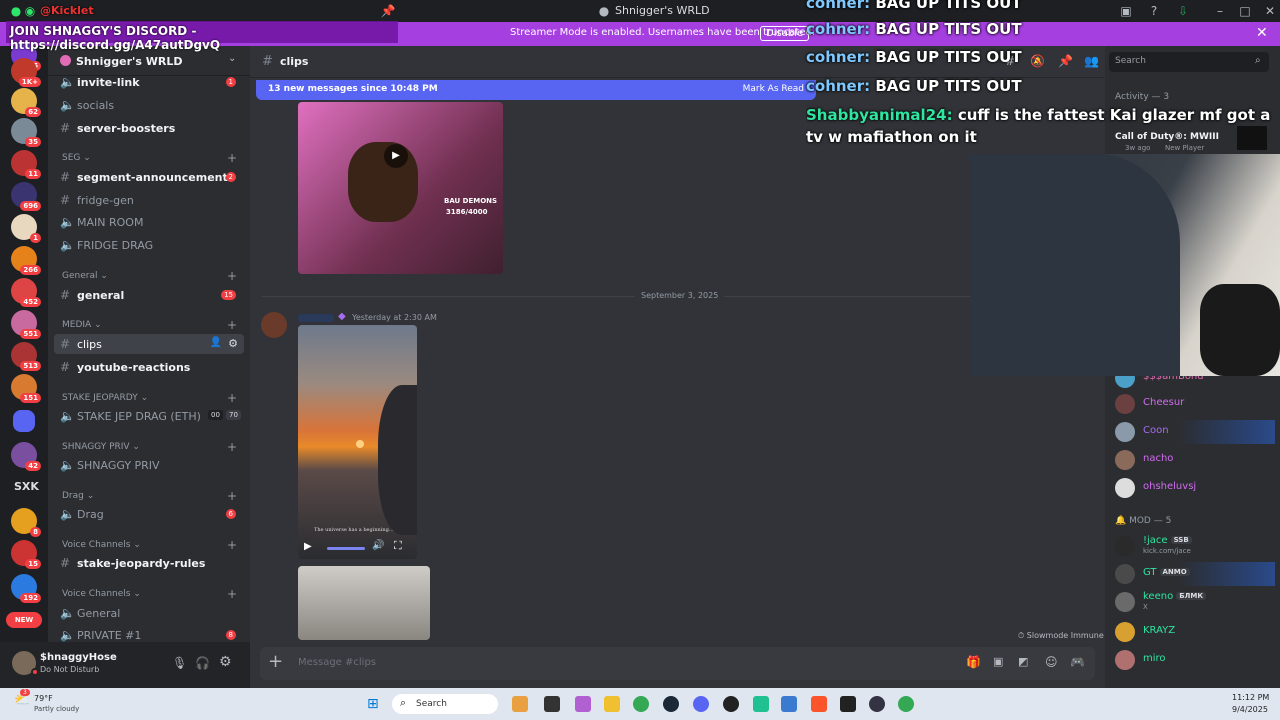 The width and height of the screenshot is (1280, 720). Describe the element at coordinates (78, 657) in the screenshot. I see `username: $hnaggyHose` at that location.